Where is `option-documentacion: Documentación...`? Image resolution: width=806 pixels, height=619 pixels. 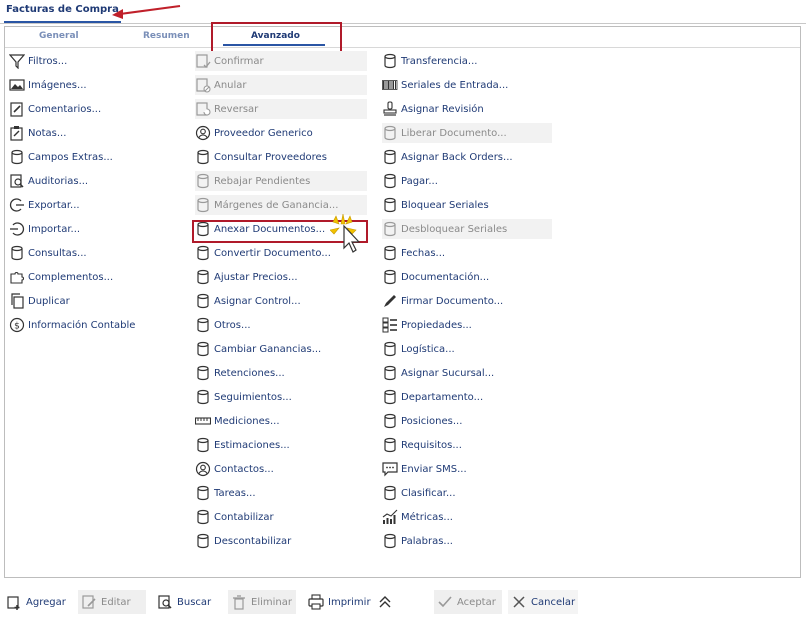
option-documentacion: Documentación... is located at coordinates (467, 277).